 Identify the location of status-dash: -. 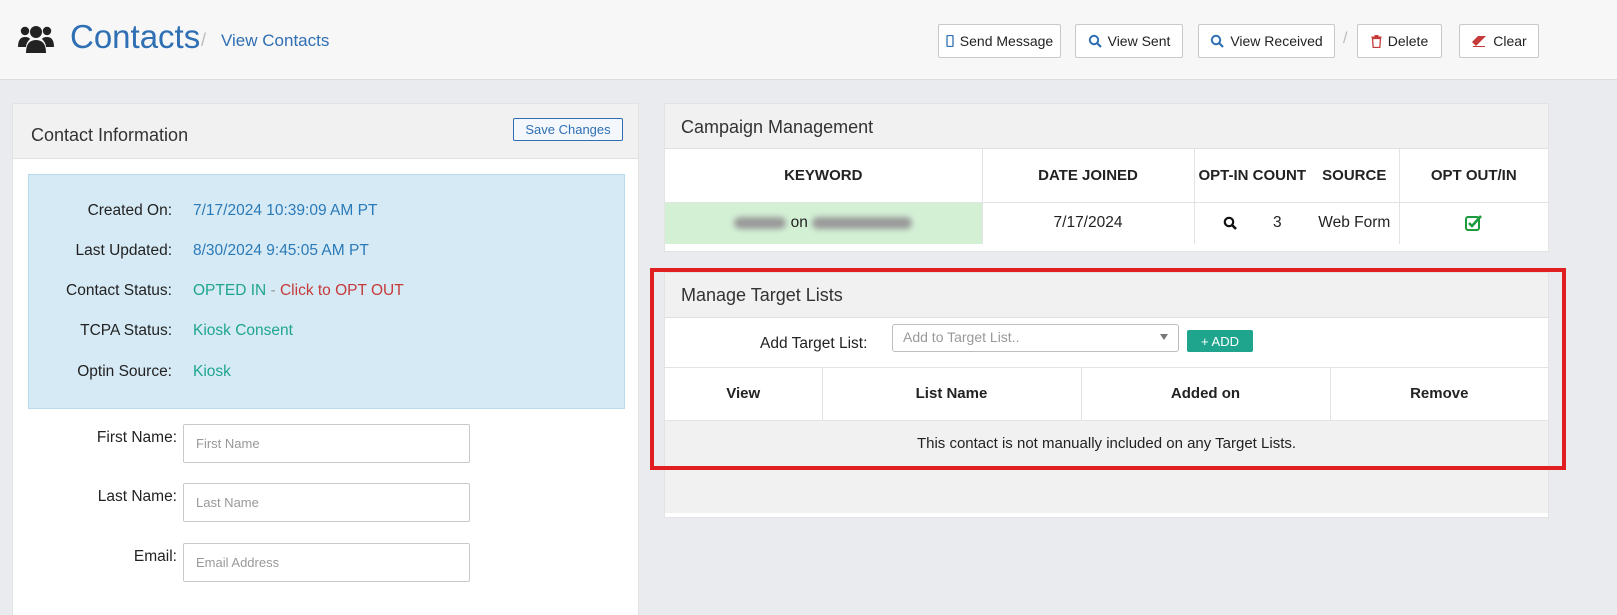
(273, 290).